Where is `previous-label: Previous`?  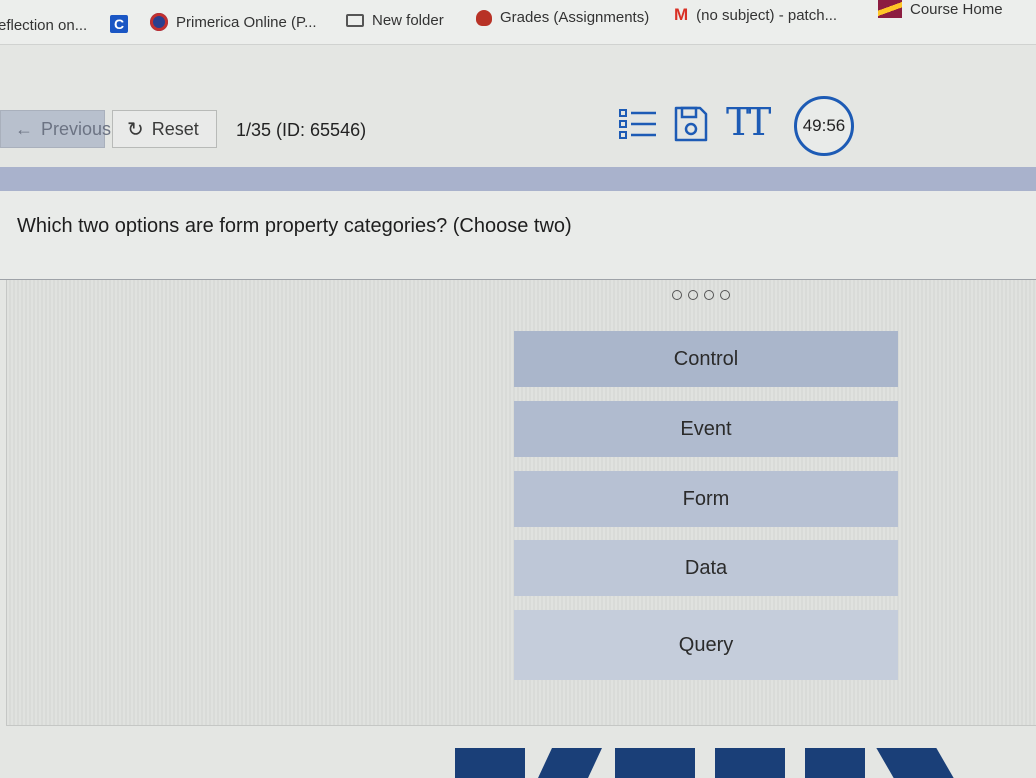 previous-label: Previous is located at coordinates (76, 128).